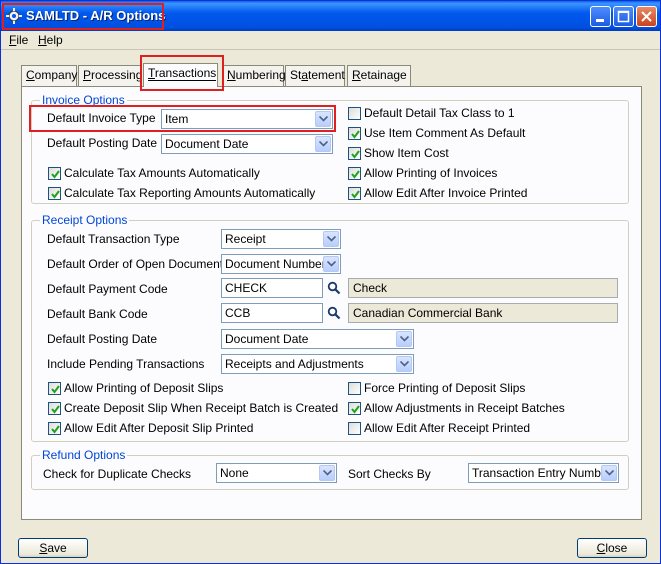 This screenshot has width=661, height=564. What do you see at coordinates (267, 339) in the screenshot?
I see `receipt-posting-date-value: Document Date` at bounding box center [267, 339].